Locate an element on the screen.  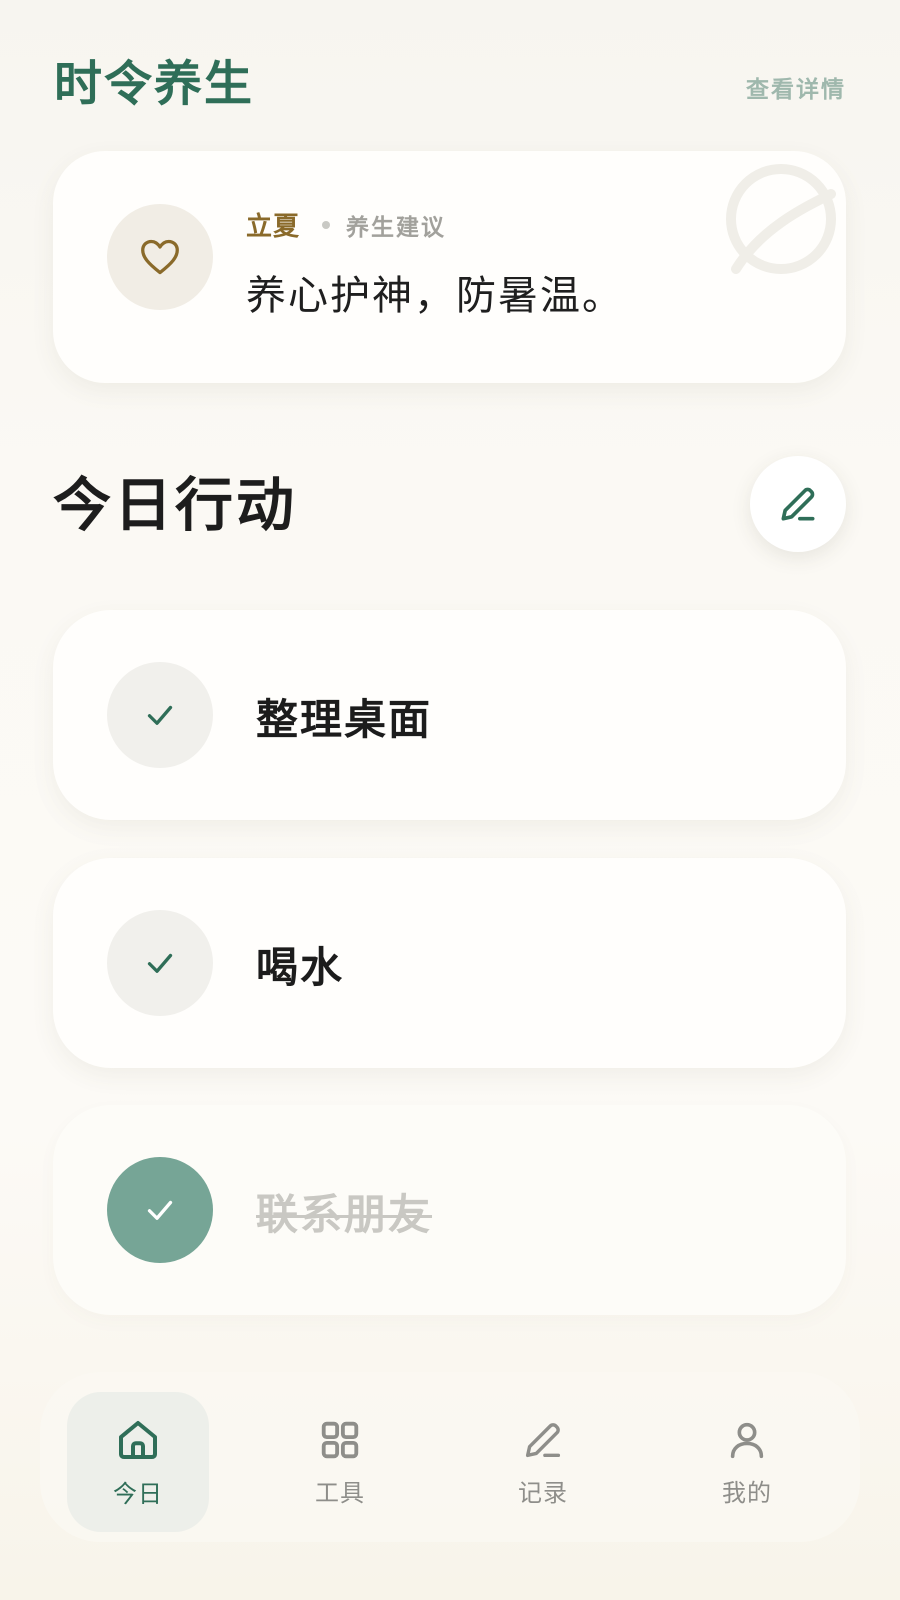
tab-today: 今日 is located at coordinates (138, 1462).